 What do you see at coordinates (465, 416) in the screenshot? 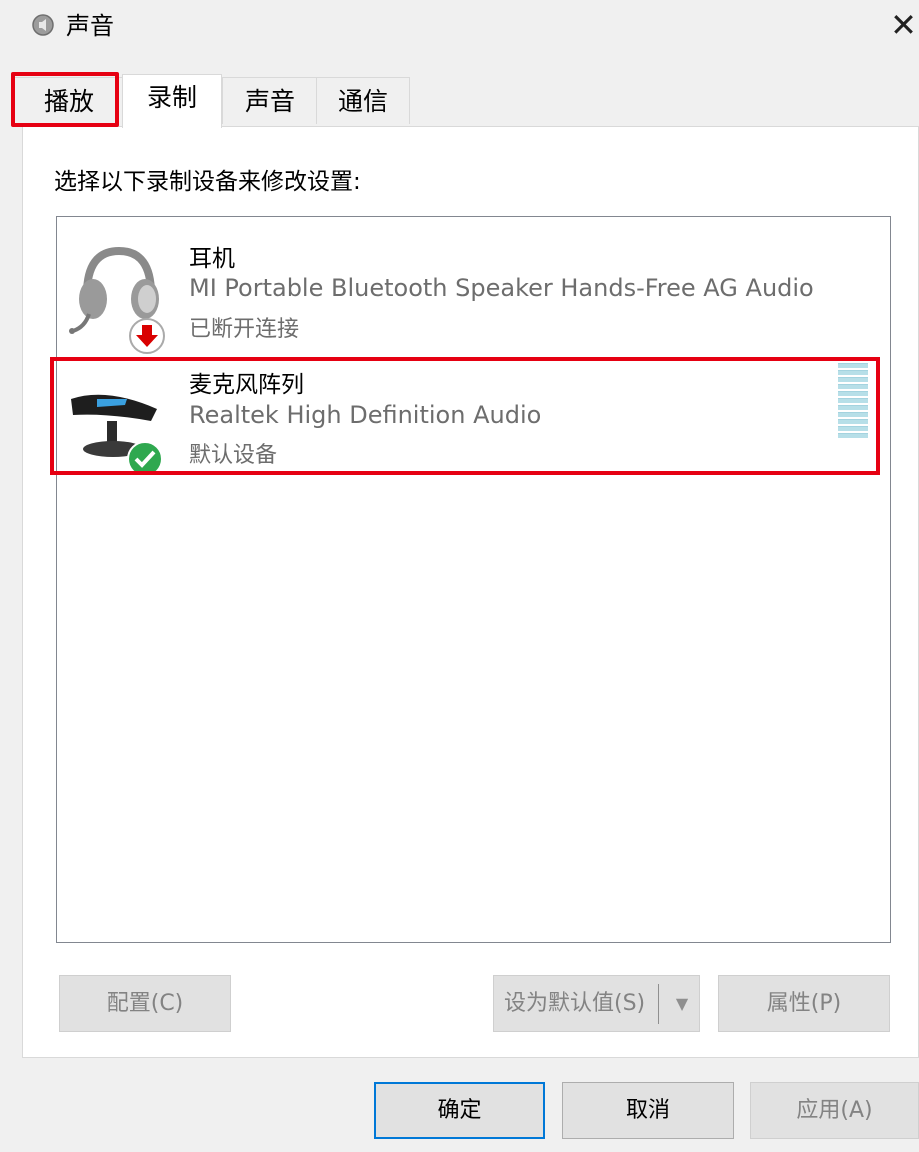
I see `highlight-box-device` at bounding box center [465, 416].